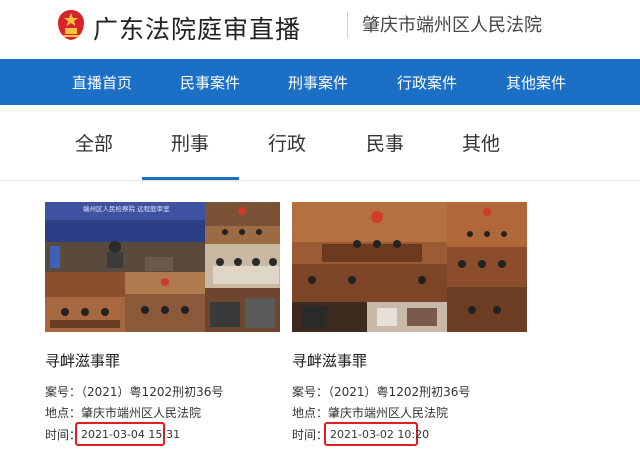 This screenshot has height=462, width=640. What do you see at coordinates (385, 142) in the screenshot?
I see `tab-civil: 民事` at bounding box center [385, 142].